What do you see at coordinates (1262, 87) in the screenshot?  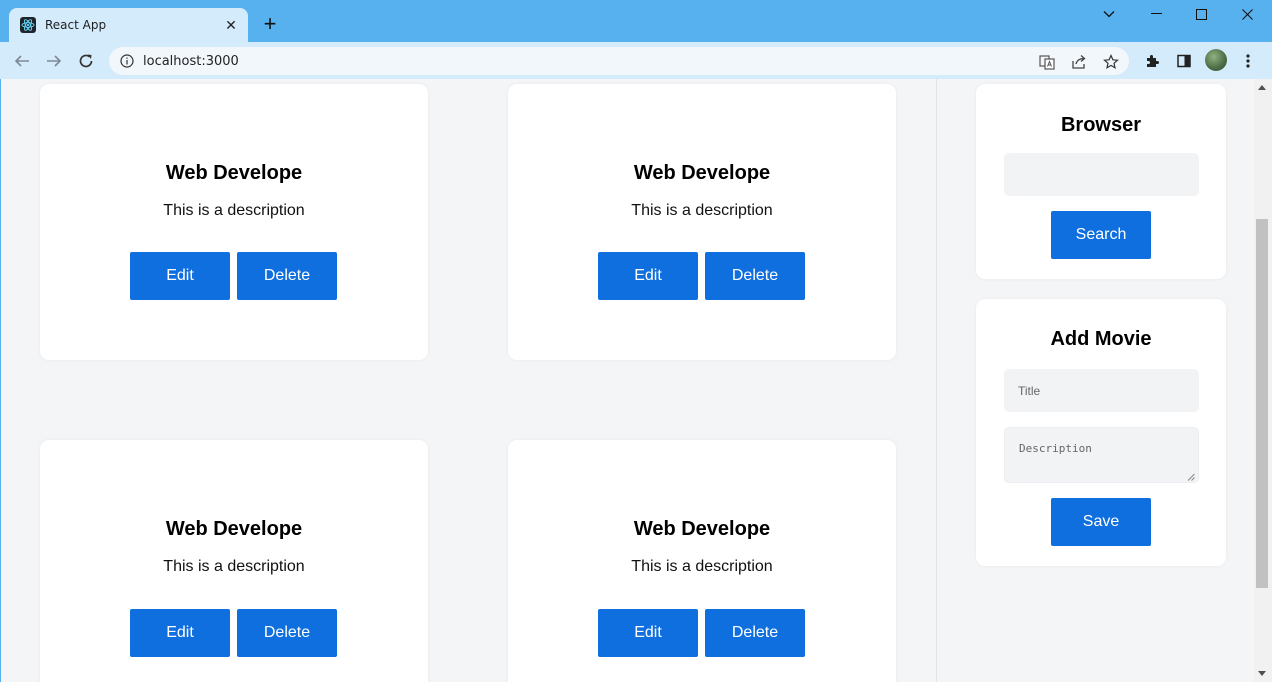 I see `scroll-up-arrow-icon` at bounding box center [1262, 87].